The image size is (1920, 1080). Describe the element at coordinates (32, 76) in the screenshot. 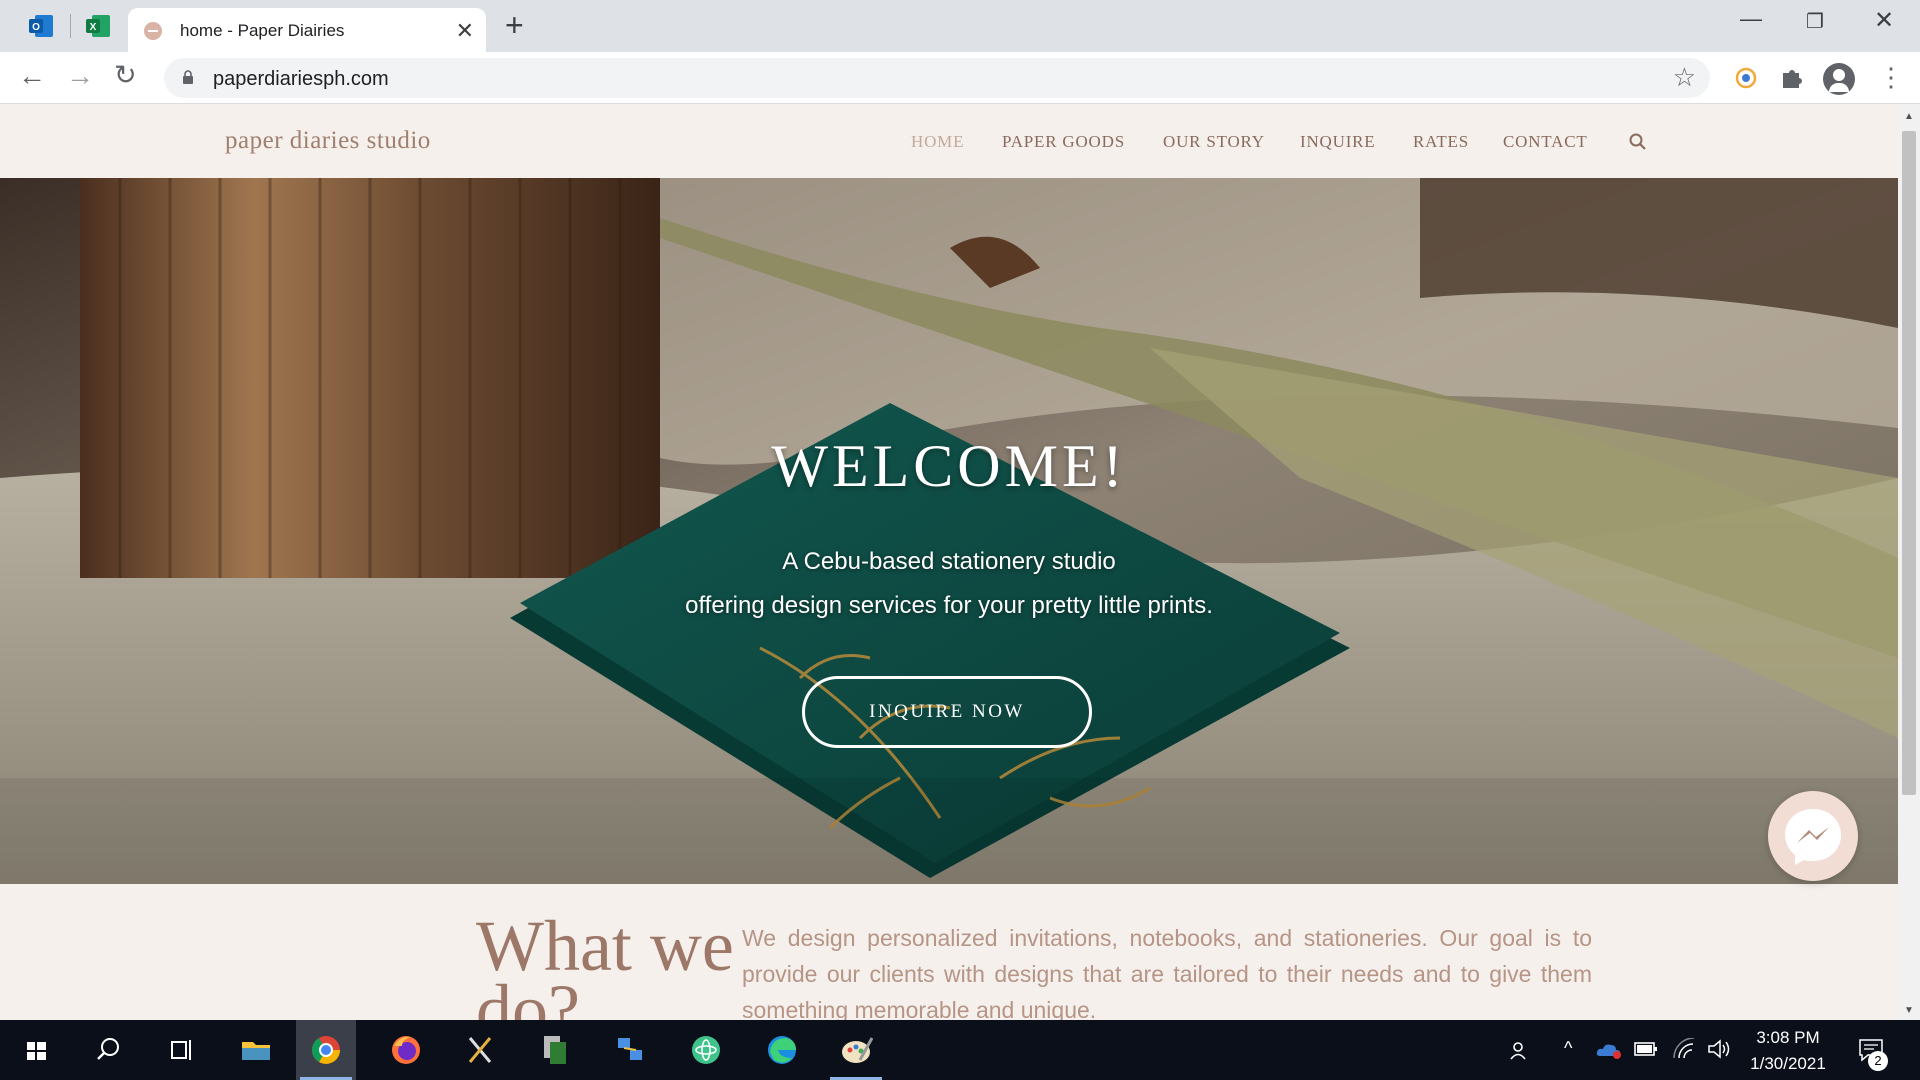

I see `back-icon: ←` at that location.